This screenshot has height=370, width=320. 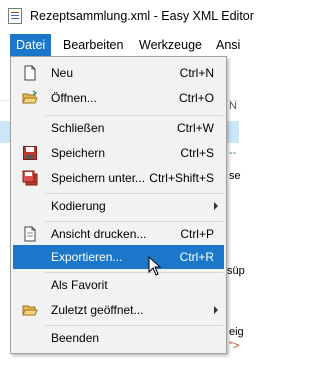 What do you see at coordinates (197, 234) in the screenshot?
I see `menu-item-shortcut: Ctrl+P` at bounding box center [197, 234].